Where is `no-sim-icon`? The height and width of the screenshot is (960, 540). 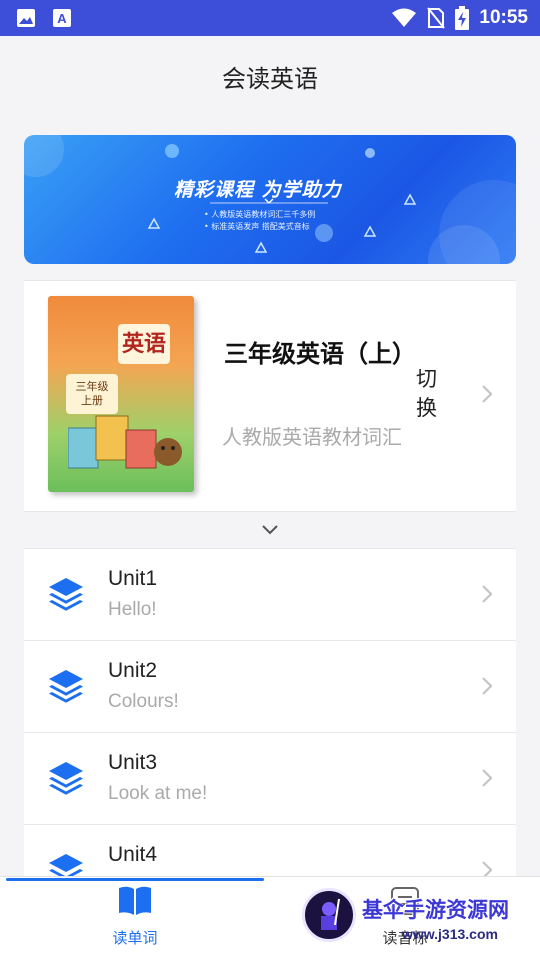 no-sim-icon is located at coordinates (436, 18).